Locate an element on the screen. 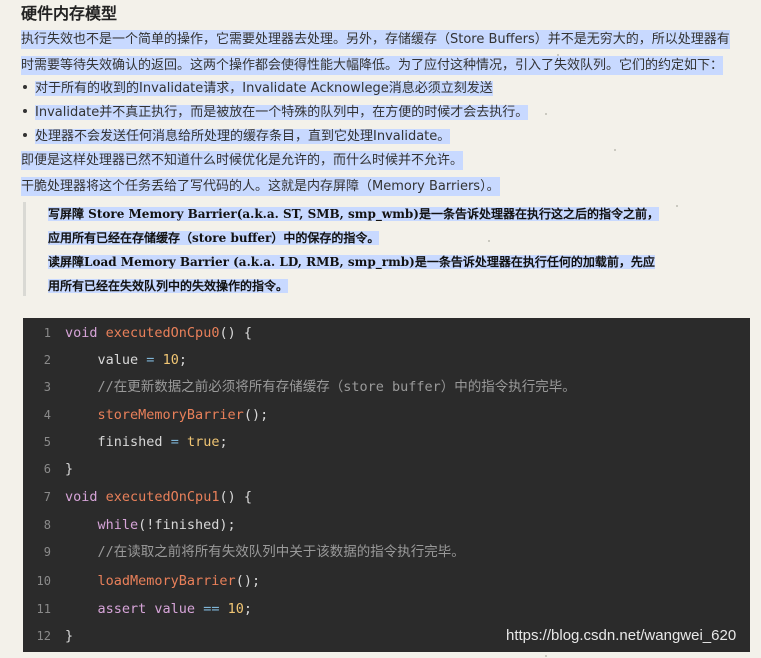  code-line: 1 void executedOnCpu0() { is located at coordinates (386, 333).